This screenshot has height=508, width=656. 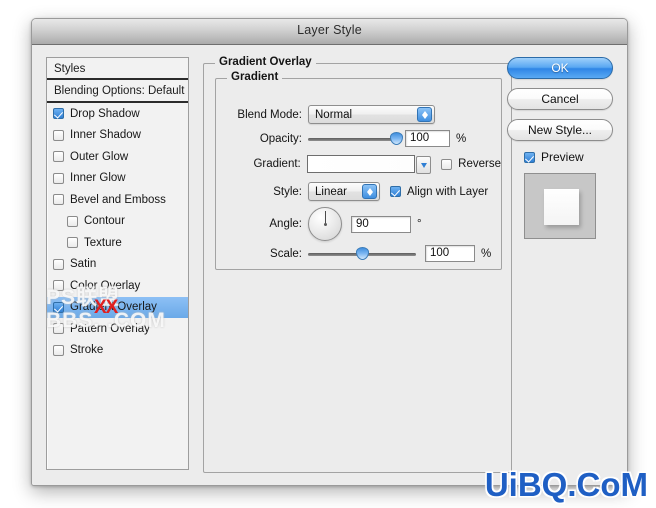 I want to click on style-row-label: Contour, so click(x=104, y=221).